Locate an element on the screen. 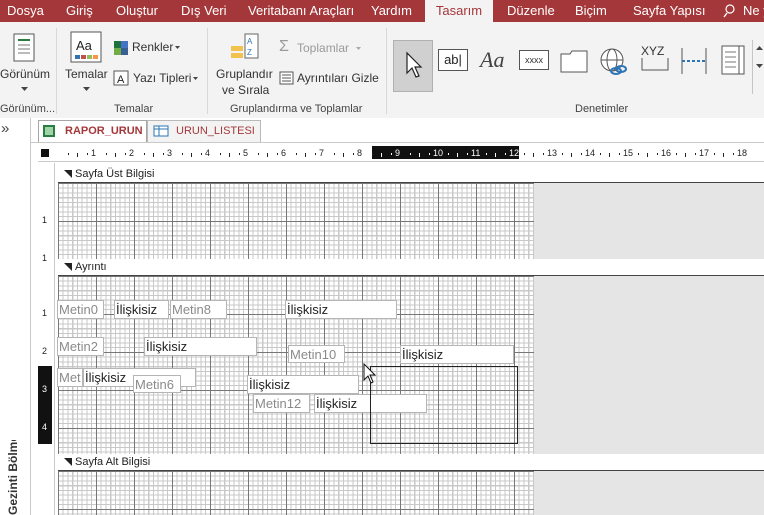 Image resolution: width=764 pixels, height=515 pixels. ruler-number: 7 is located at coordinates (322, 153).